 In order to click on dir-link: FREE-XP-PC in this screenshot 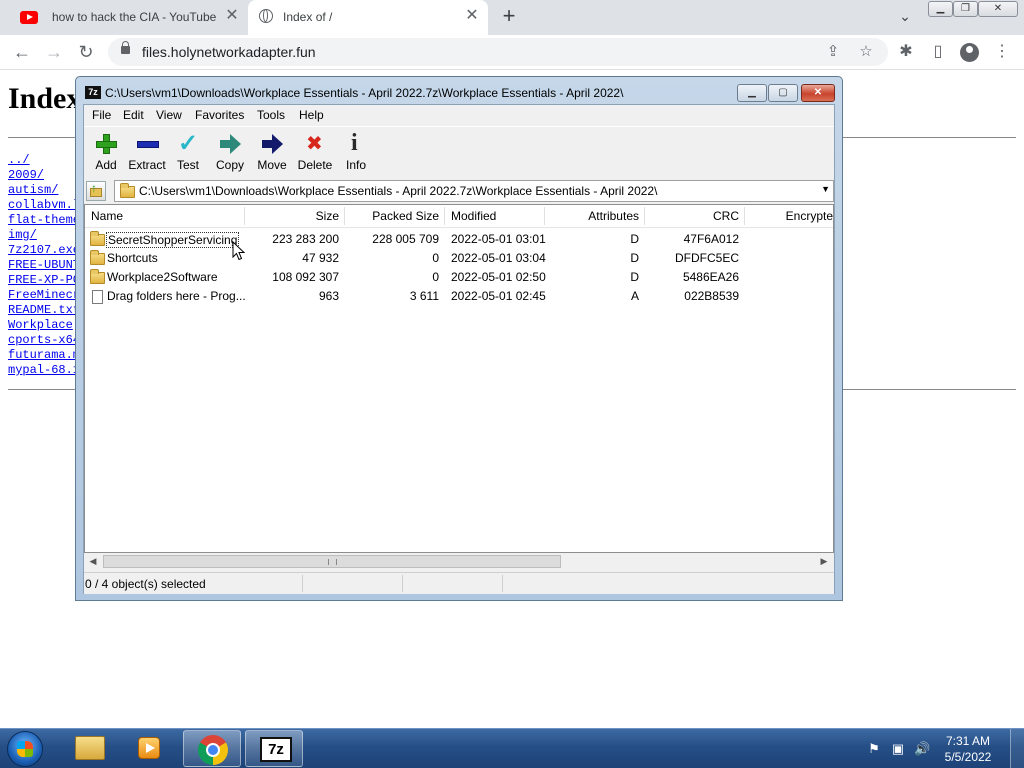, I will do `click(44, 280)`.